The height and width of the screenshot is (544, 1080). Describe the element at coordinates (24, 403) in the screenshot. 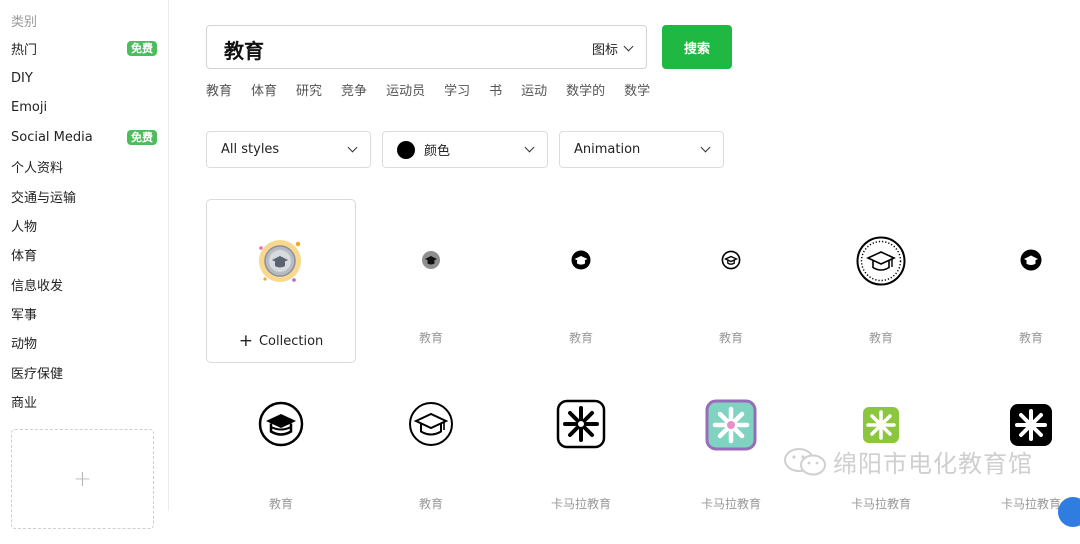

I see `sidebar-item-label: 商业` at that location.